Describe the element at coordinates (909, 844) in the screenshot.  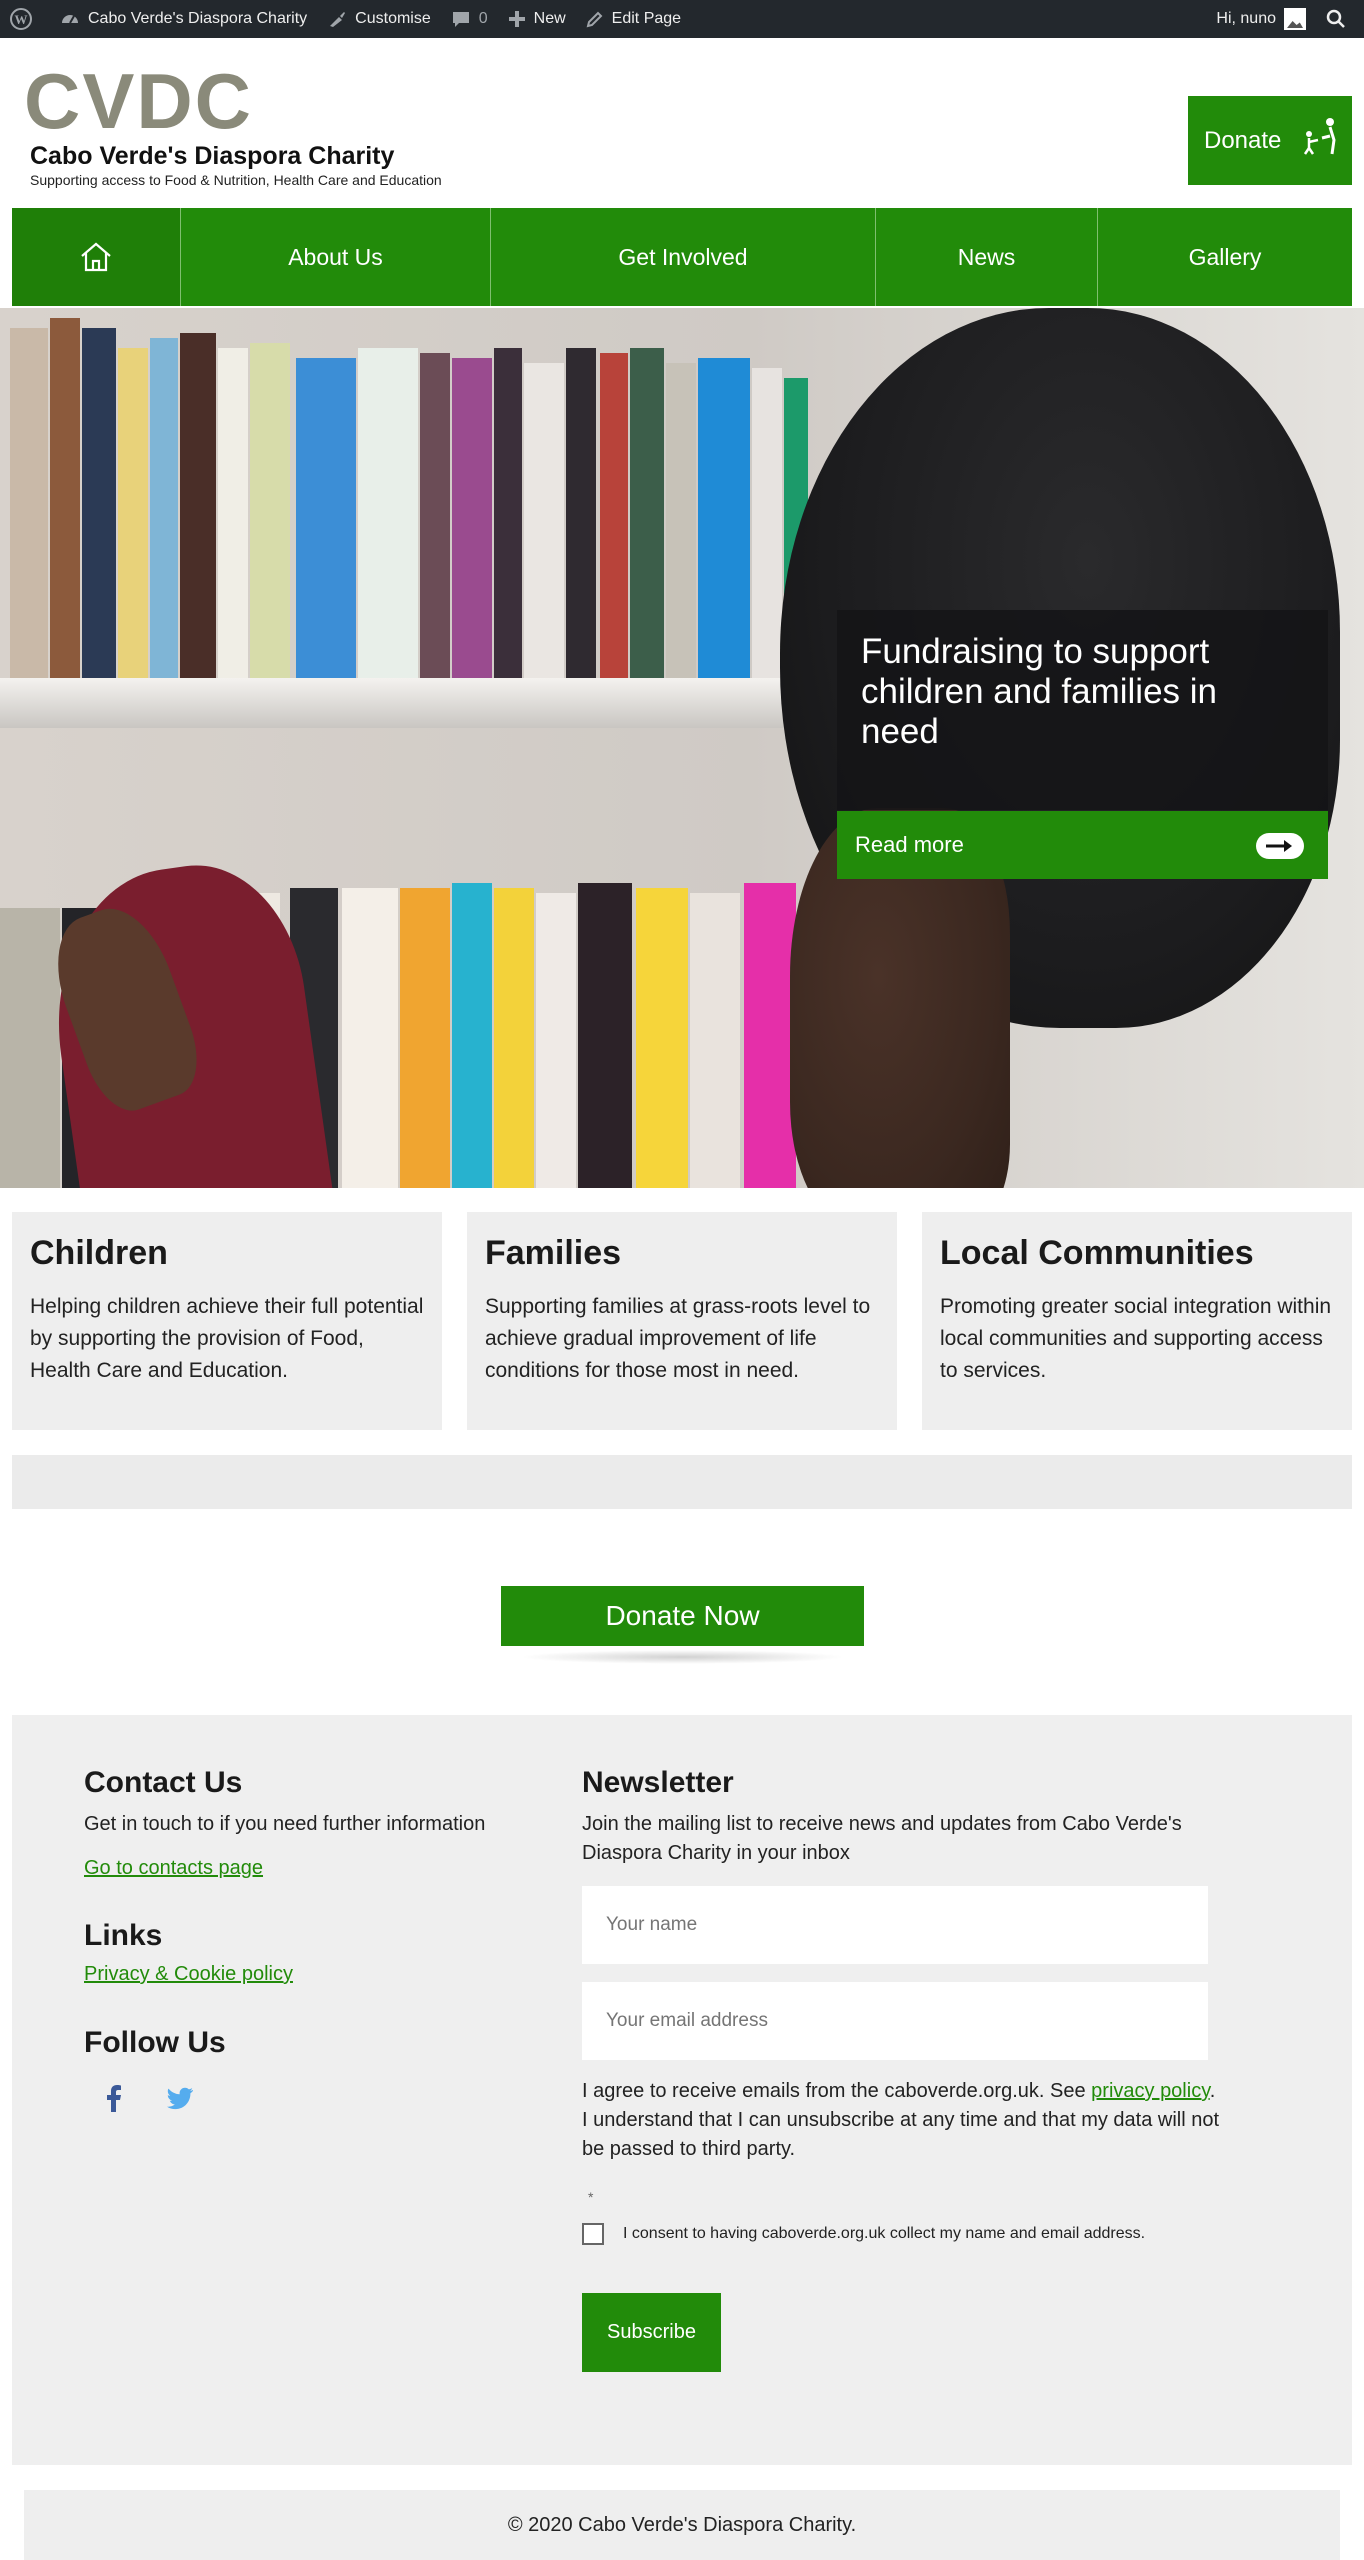
I see `read-more-label: Read more` at that location.